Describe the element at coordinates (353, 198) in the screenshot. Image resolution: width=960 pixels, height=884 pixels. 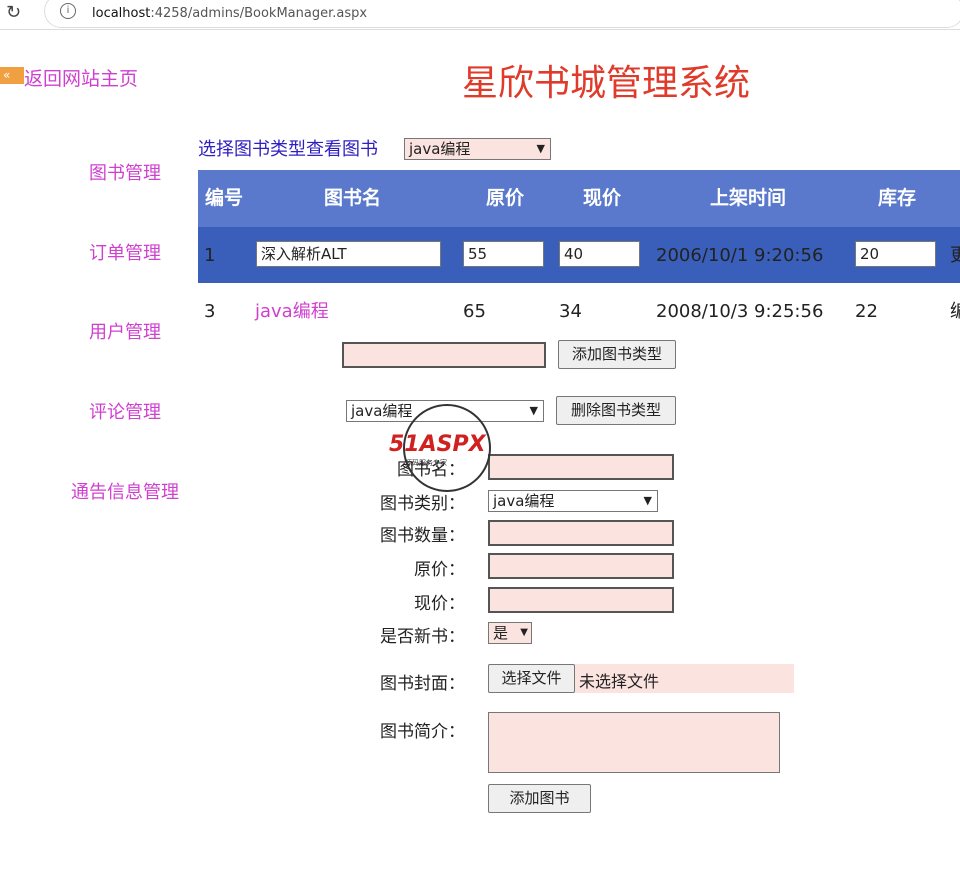
I see `header-name: 图书名` at that location.